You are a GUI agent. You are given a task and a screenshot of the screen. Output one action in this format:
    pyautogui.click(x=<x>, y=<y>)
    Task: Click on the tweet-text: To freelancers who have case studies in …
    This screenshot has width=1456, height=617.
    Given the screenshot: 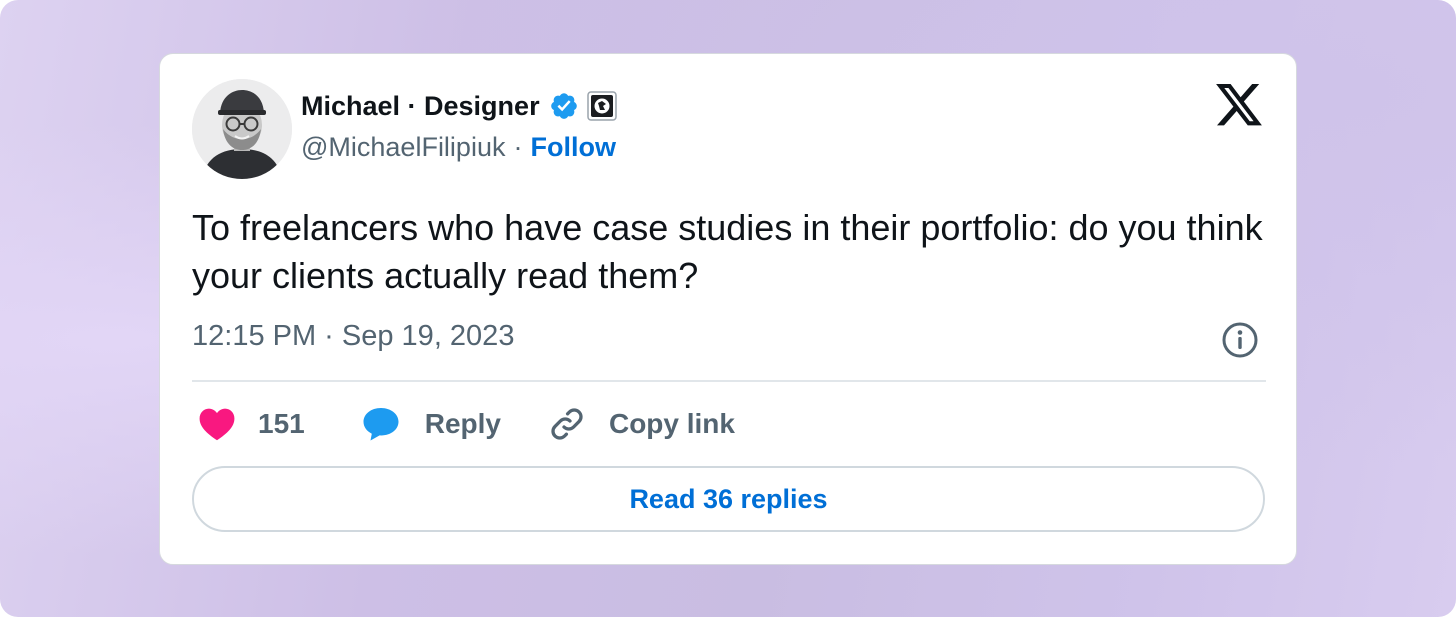 What is the action you would take?
    pyautogui.click(x=727, y=251)
    